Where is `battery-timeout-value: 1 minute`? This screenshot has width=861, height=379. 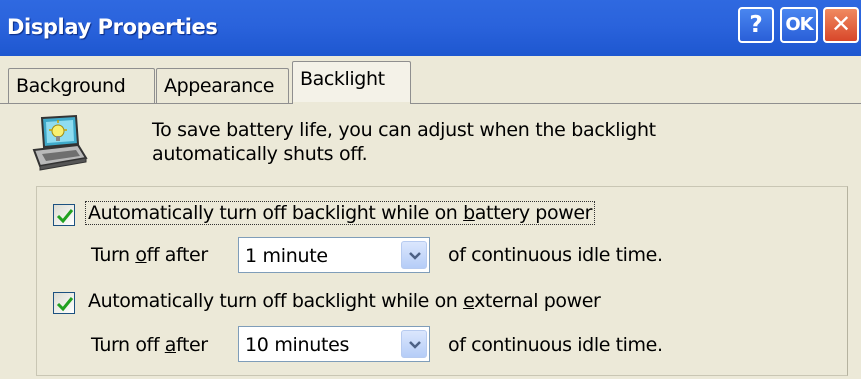
battery-timeout-value: 1 minute is located at coordinates (286, 256).